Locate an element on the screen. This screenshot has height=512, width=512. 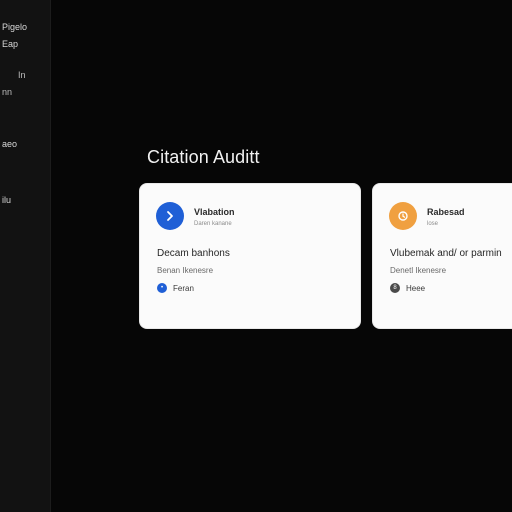
status-dot-icon: 8 is located at coordinates (395, 288).